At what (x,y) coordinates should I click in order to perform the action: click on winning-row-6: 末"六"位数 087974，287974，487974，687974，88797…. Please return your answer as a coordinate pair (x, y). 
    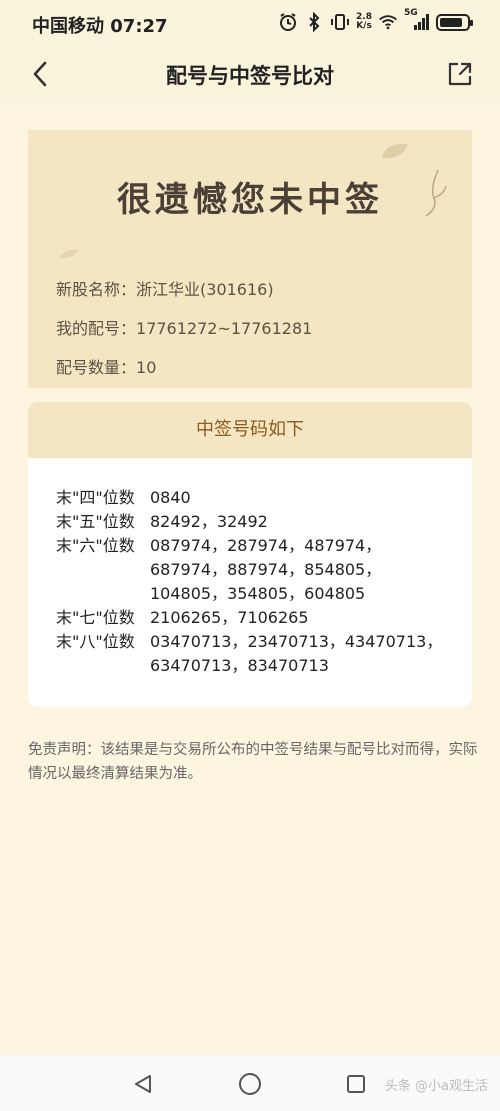
    Looking at the image, I should click on (264, 570).